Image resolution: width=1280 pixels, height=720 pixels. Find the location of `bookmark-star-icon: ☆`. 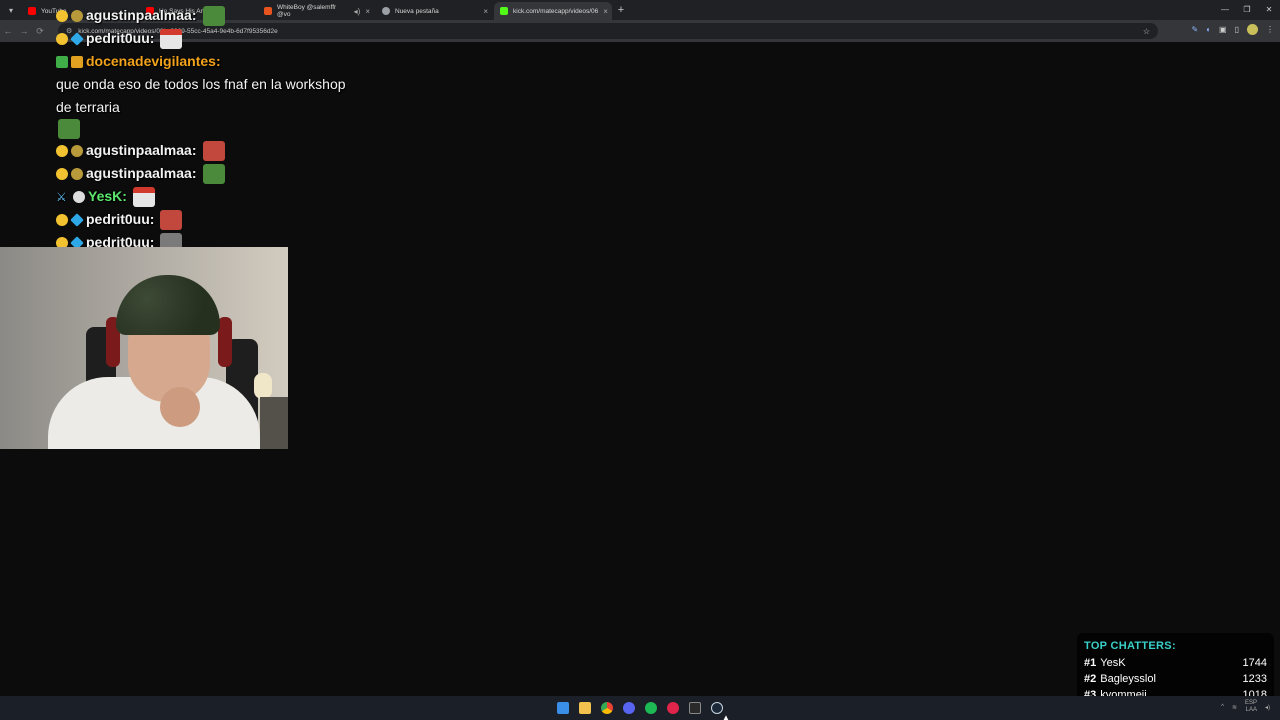

bookmark-star-icon: ☆ is located at coordinates (1146, 31).